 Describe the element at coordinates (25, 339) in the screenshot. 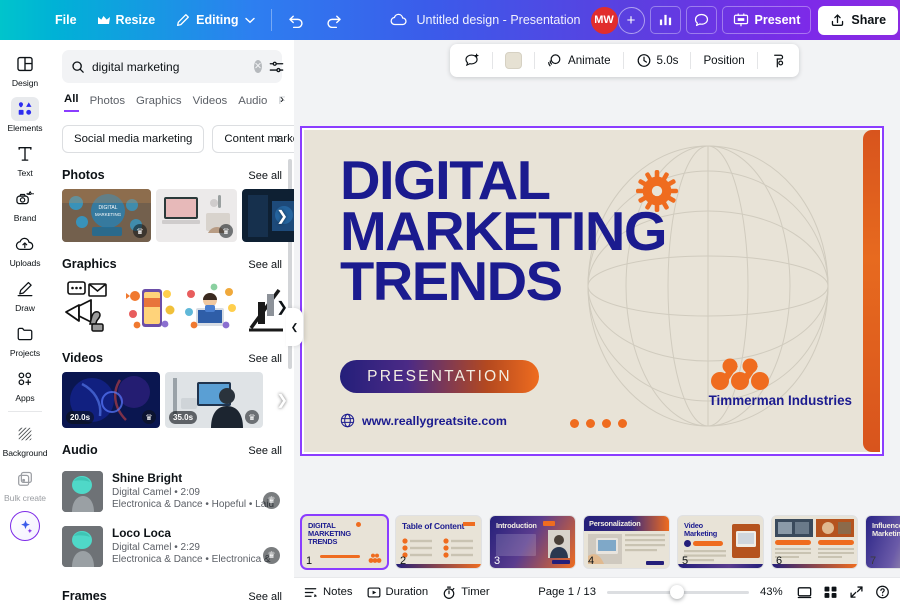

I see `sidebar-item-projects: Projects` at that location.